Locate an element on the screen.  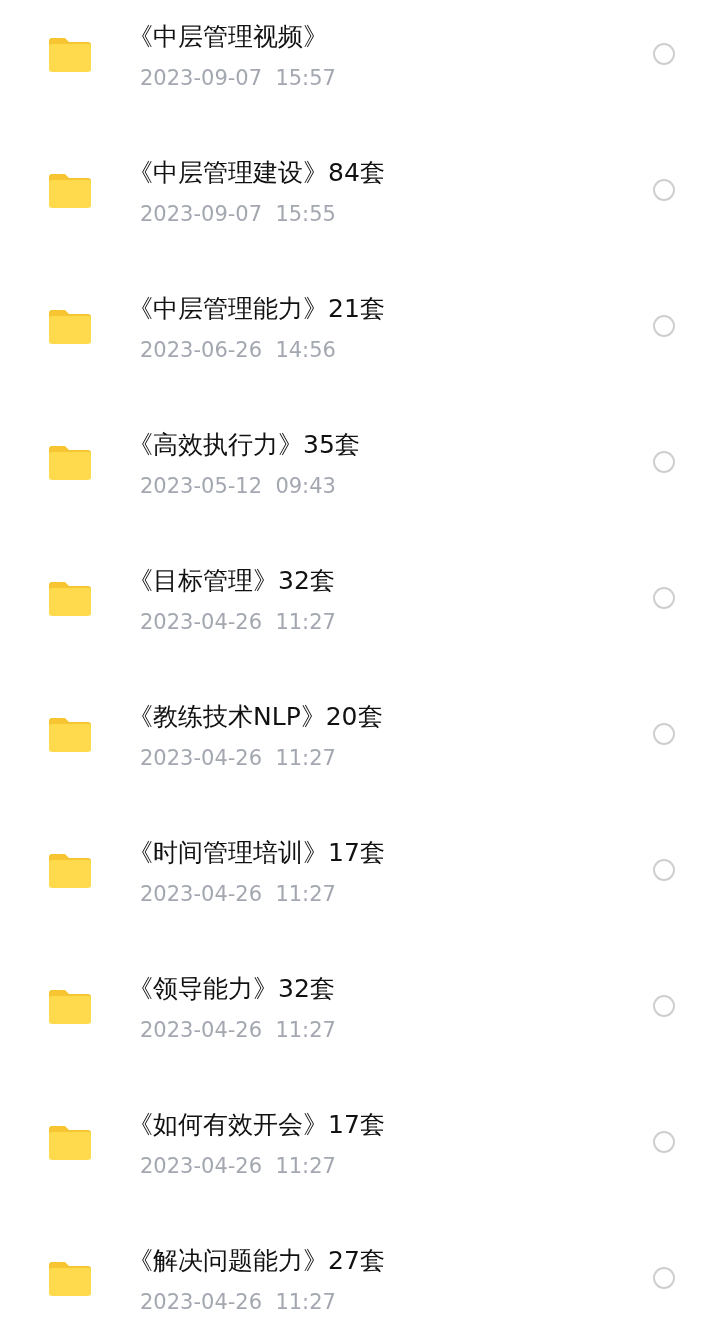
folder-name: 《高效执行力》35套 is located at coordinates (390, 445).